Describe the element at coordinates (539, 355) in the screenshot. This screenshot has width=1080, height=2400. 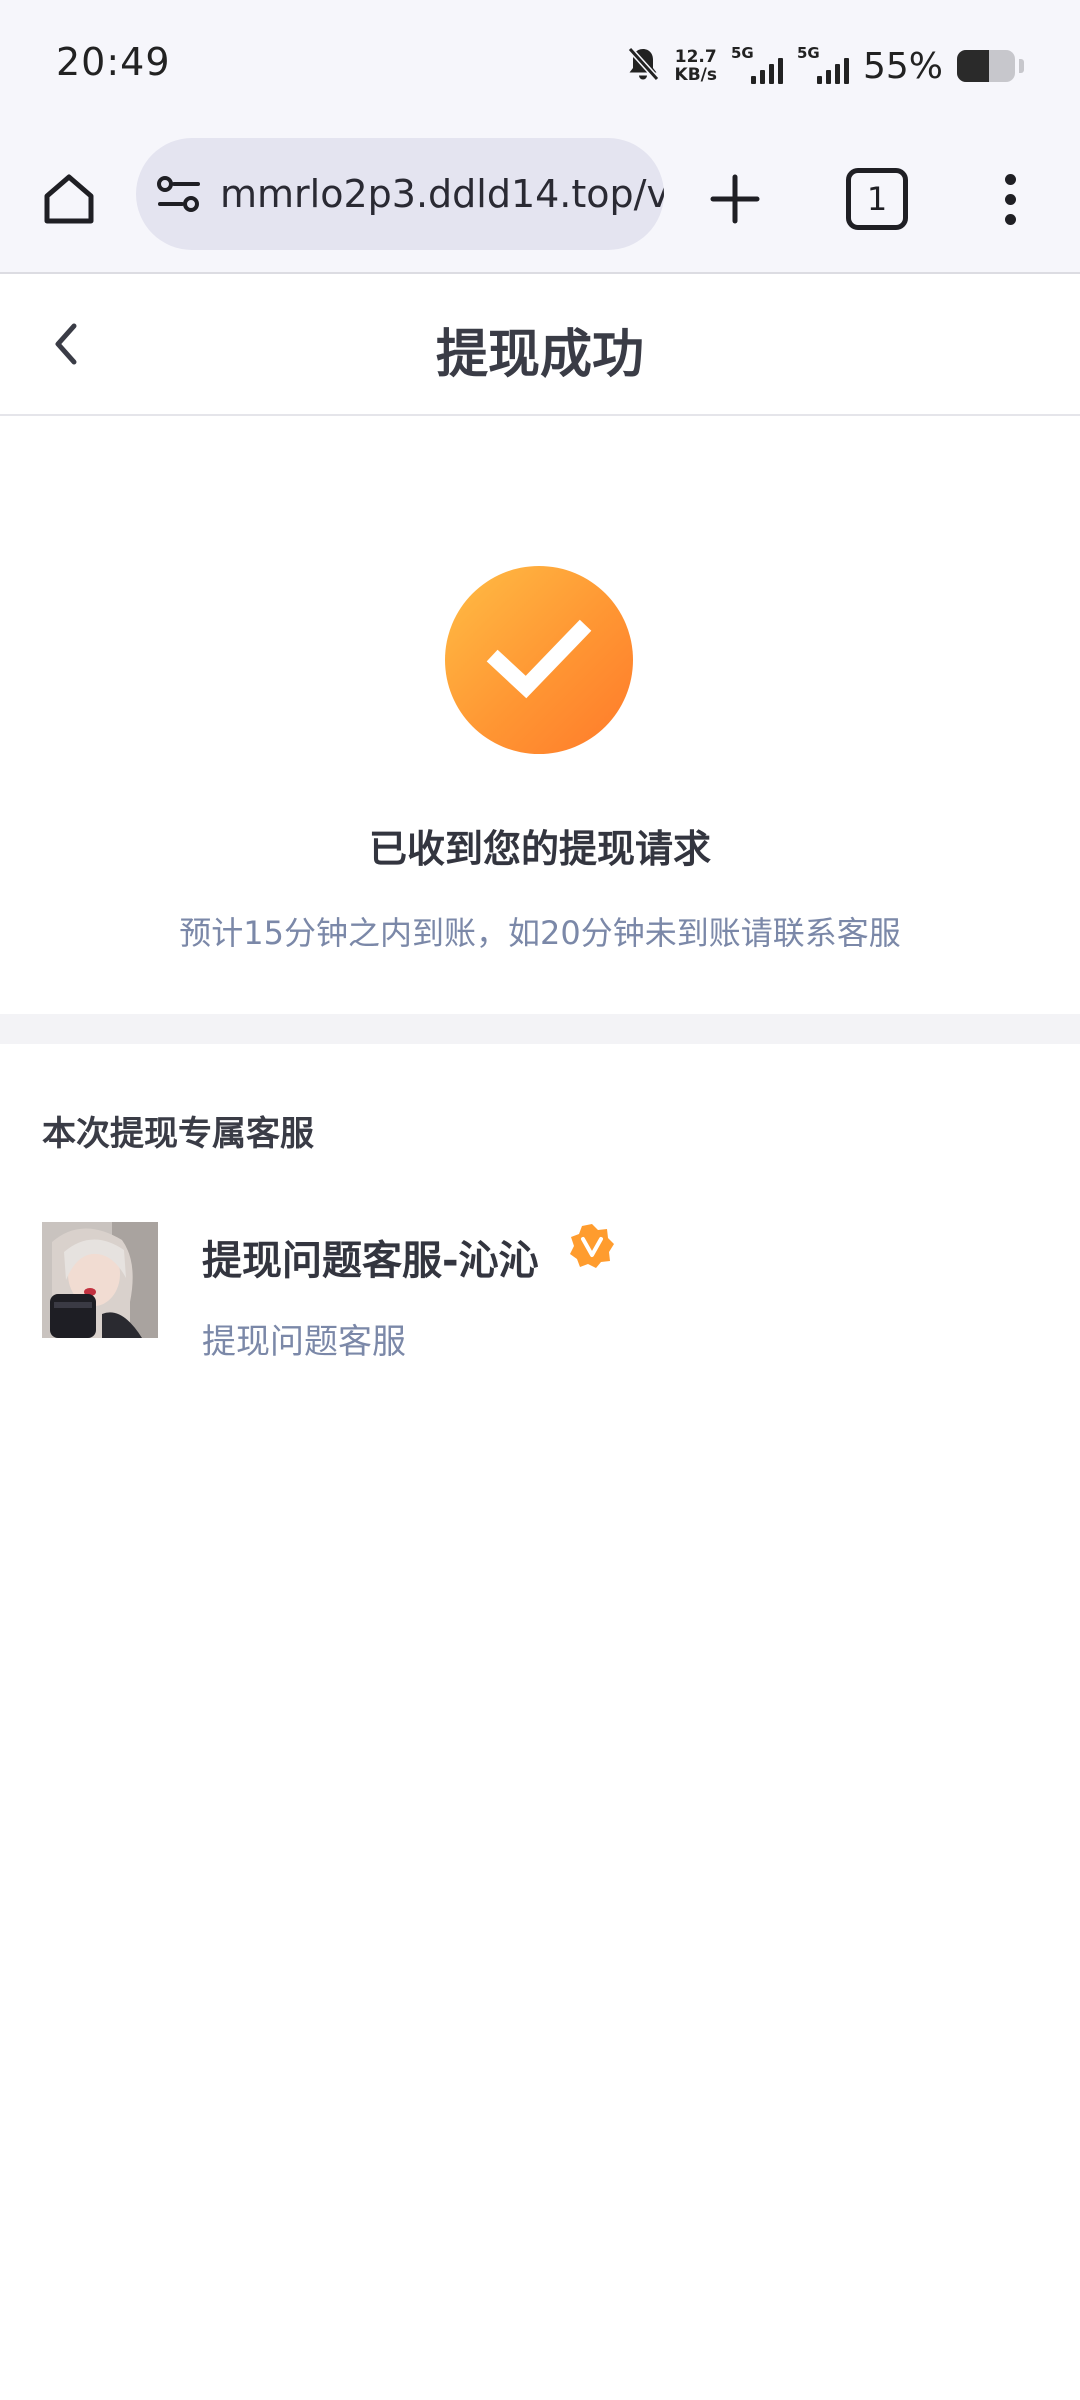
I see `page-title: 提现成功` at that location.